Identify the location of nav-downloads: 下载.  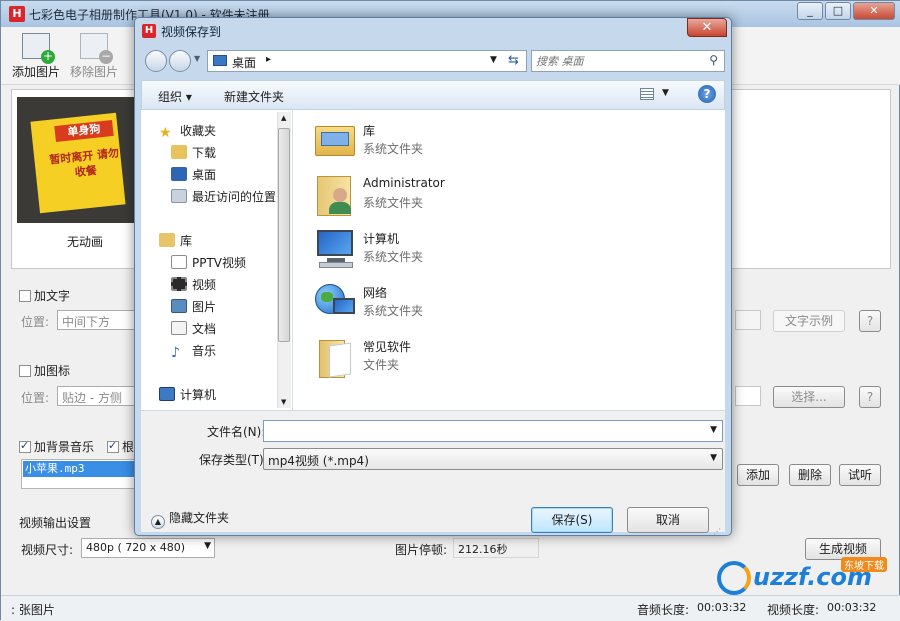
(193, 152).